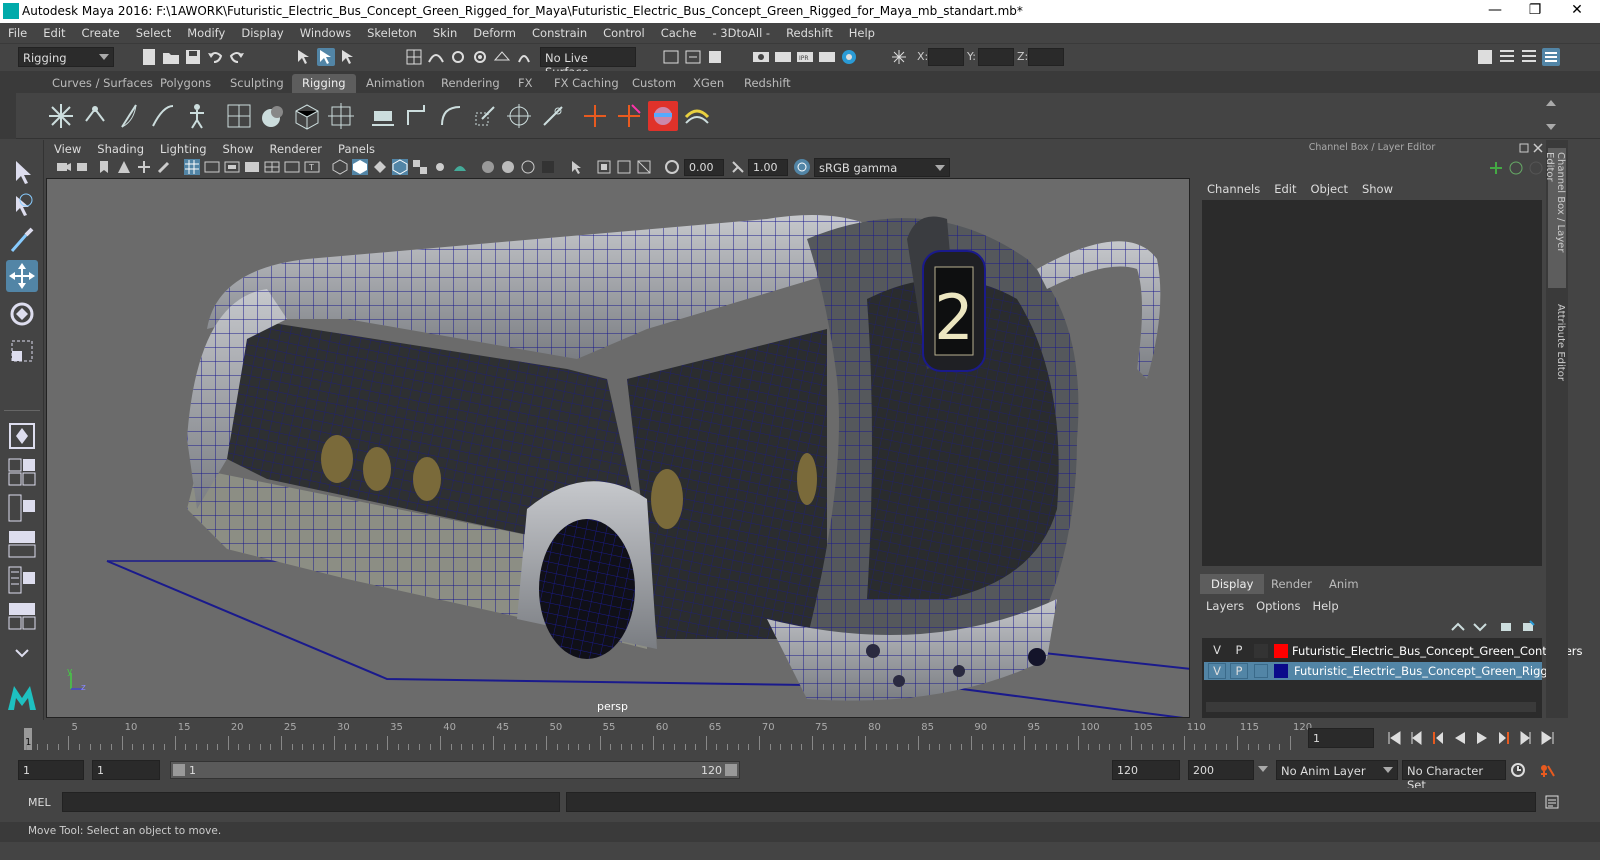  What do you see at coordinates (1547, 770) in the screenshot?
I see `animation-preferences-icon` at bounding box center [1547, 770].